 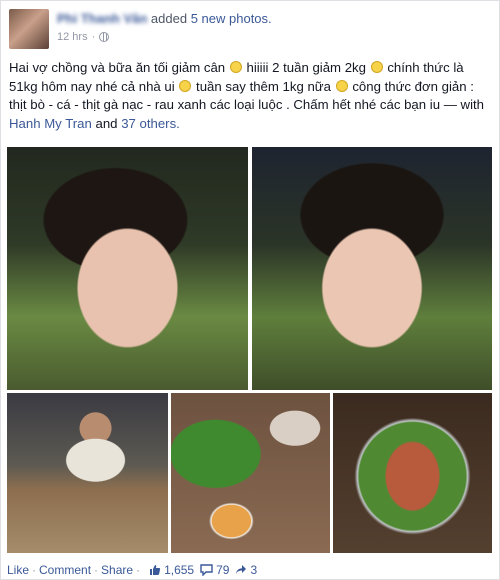 I want to click on comments-count: 79, so click(x=223, y=570).